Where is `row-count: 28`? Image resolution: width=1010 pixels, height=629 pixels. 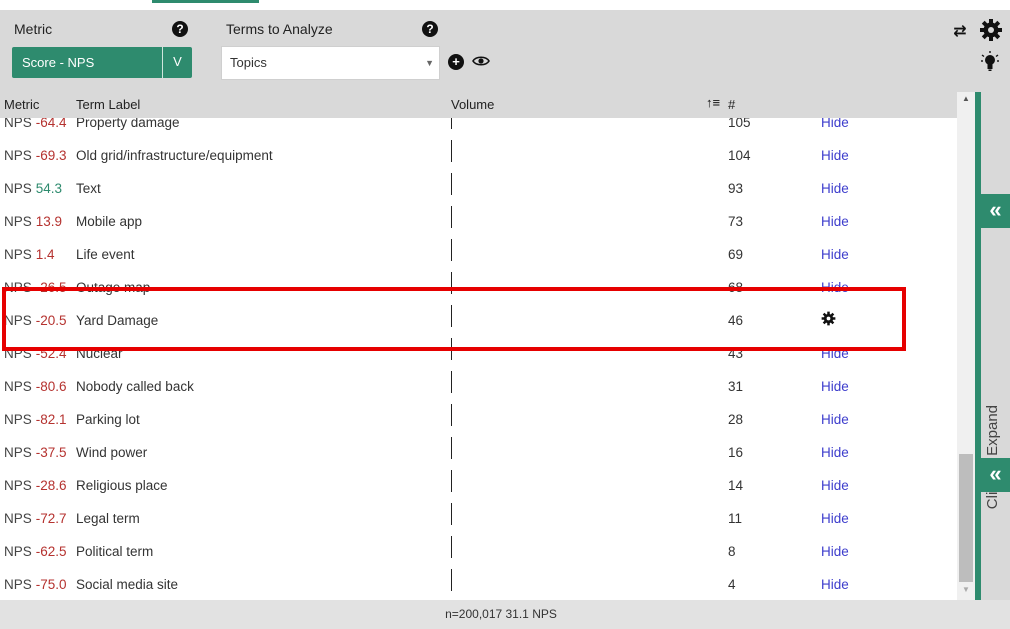
row-count: 28 is located at coordinates (736, 419).